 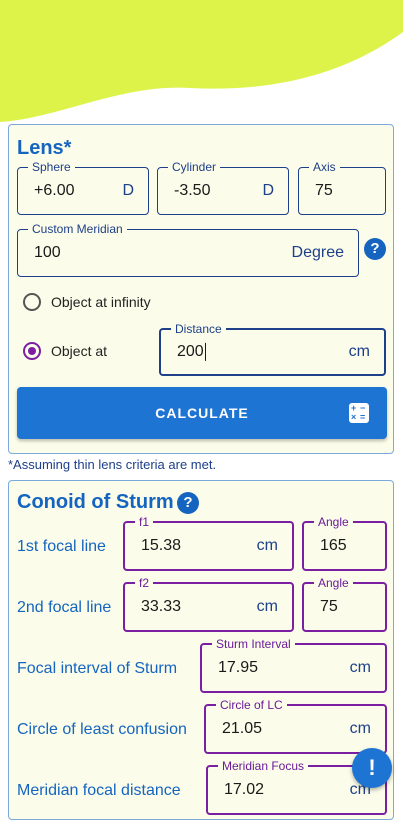 I want to click on distance-unit: cm, so click(x=359, y=351).